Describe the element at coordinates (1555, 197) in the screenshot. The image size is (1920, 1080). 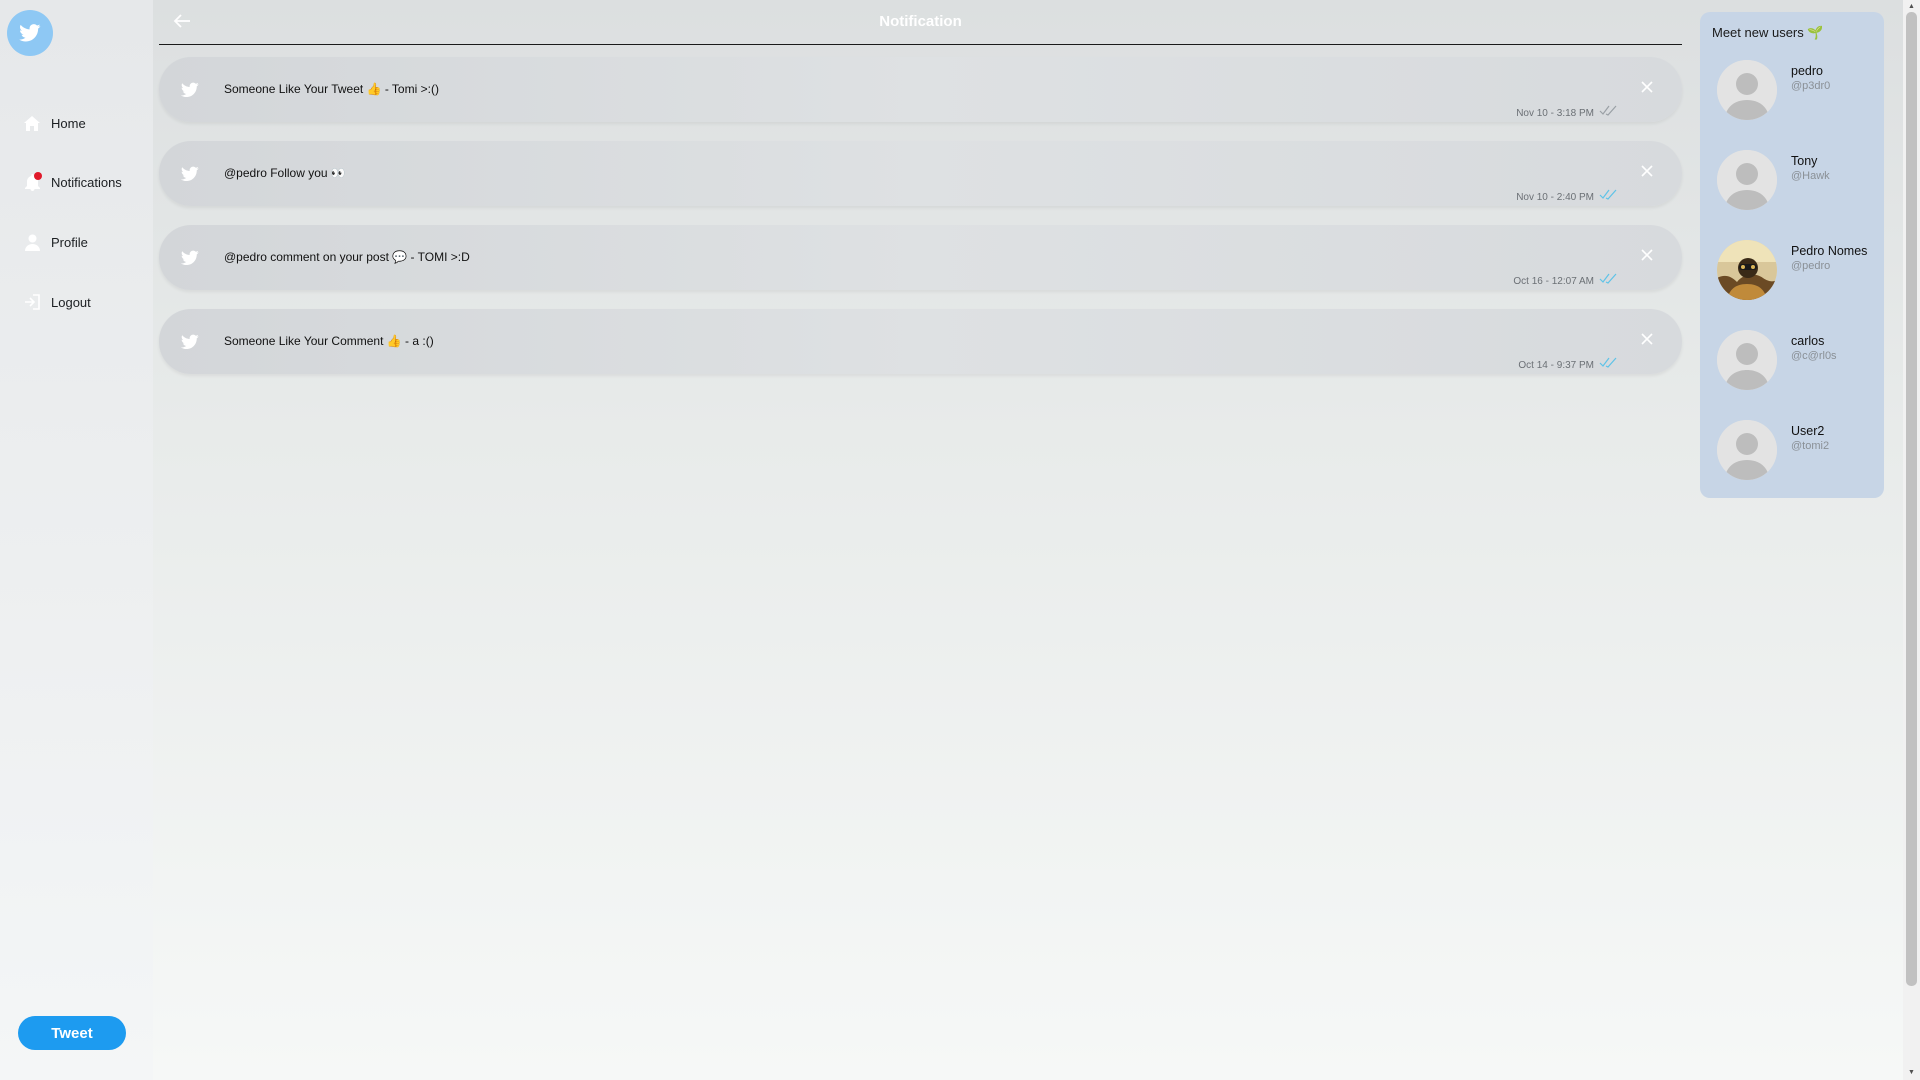
I see `notification-time: Nov 10 - 2:40 PM` at that location.